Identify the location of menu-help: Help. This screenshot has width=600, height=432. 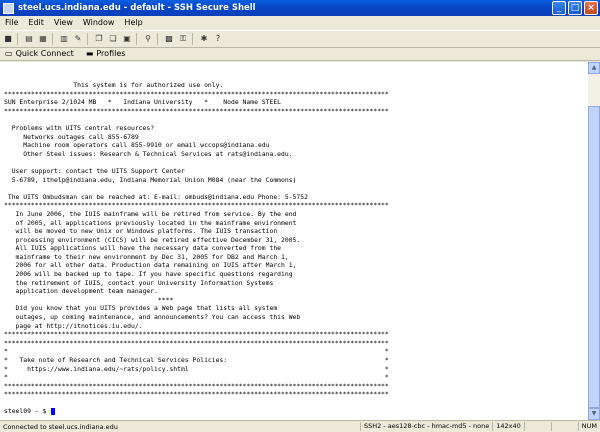
(133, 22).